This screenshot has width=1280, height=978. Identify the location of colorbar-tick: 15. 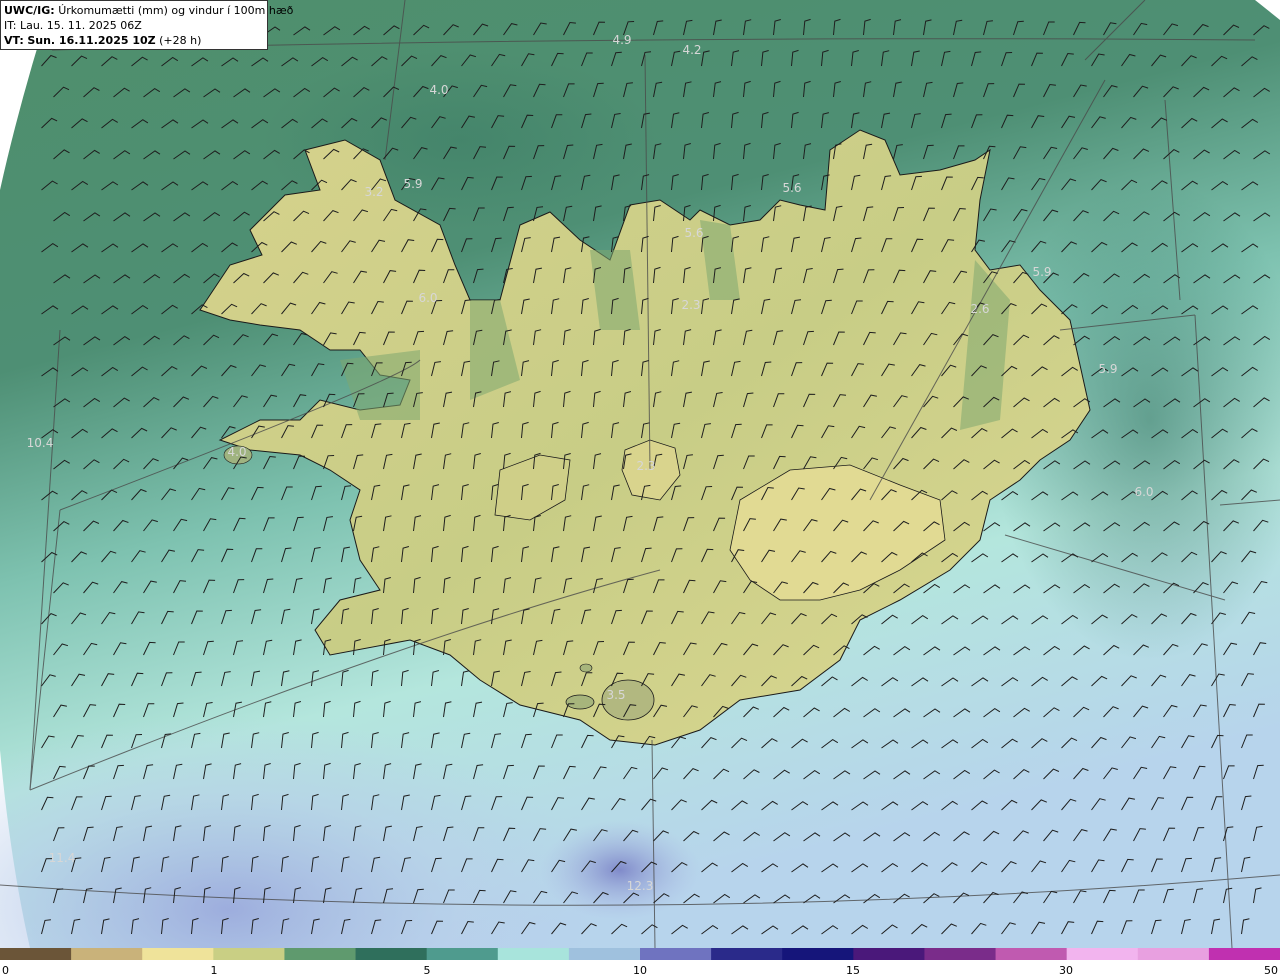
(853, 970).